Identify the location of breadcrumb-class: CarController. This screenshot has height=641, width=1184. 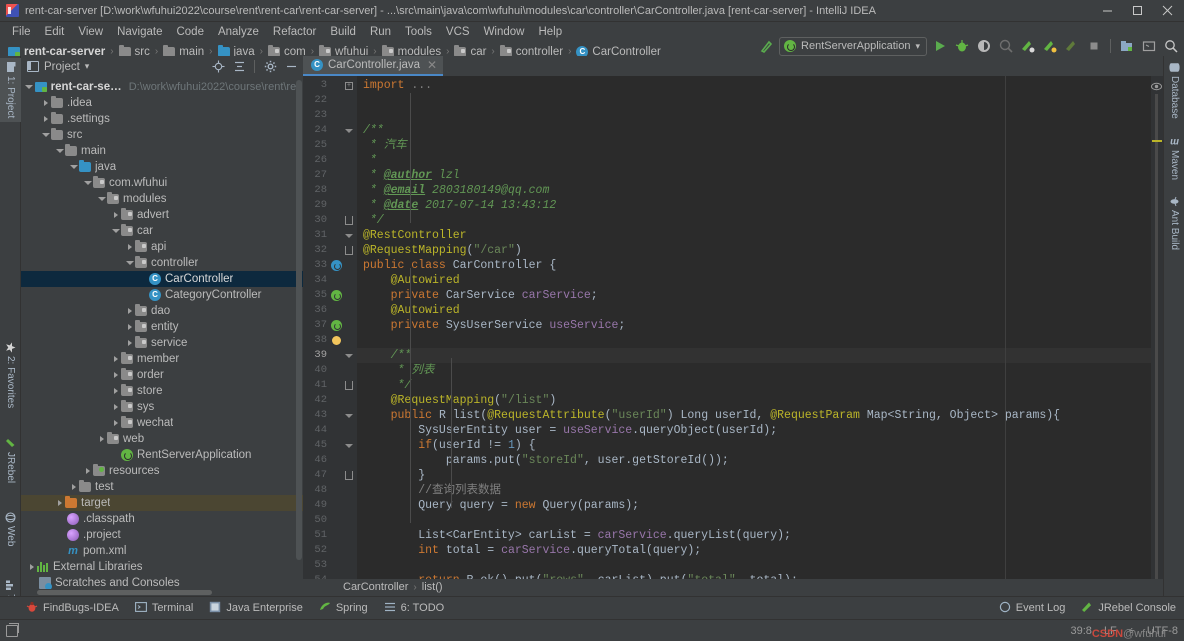
(375, 587).